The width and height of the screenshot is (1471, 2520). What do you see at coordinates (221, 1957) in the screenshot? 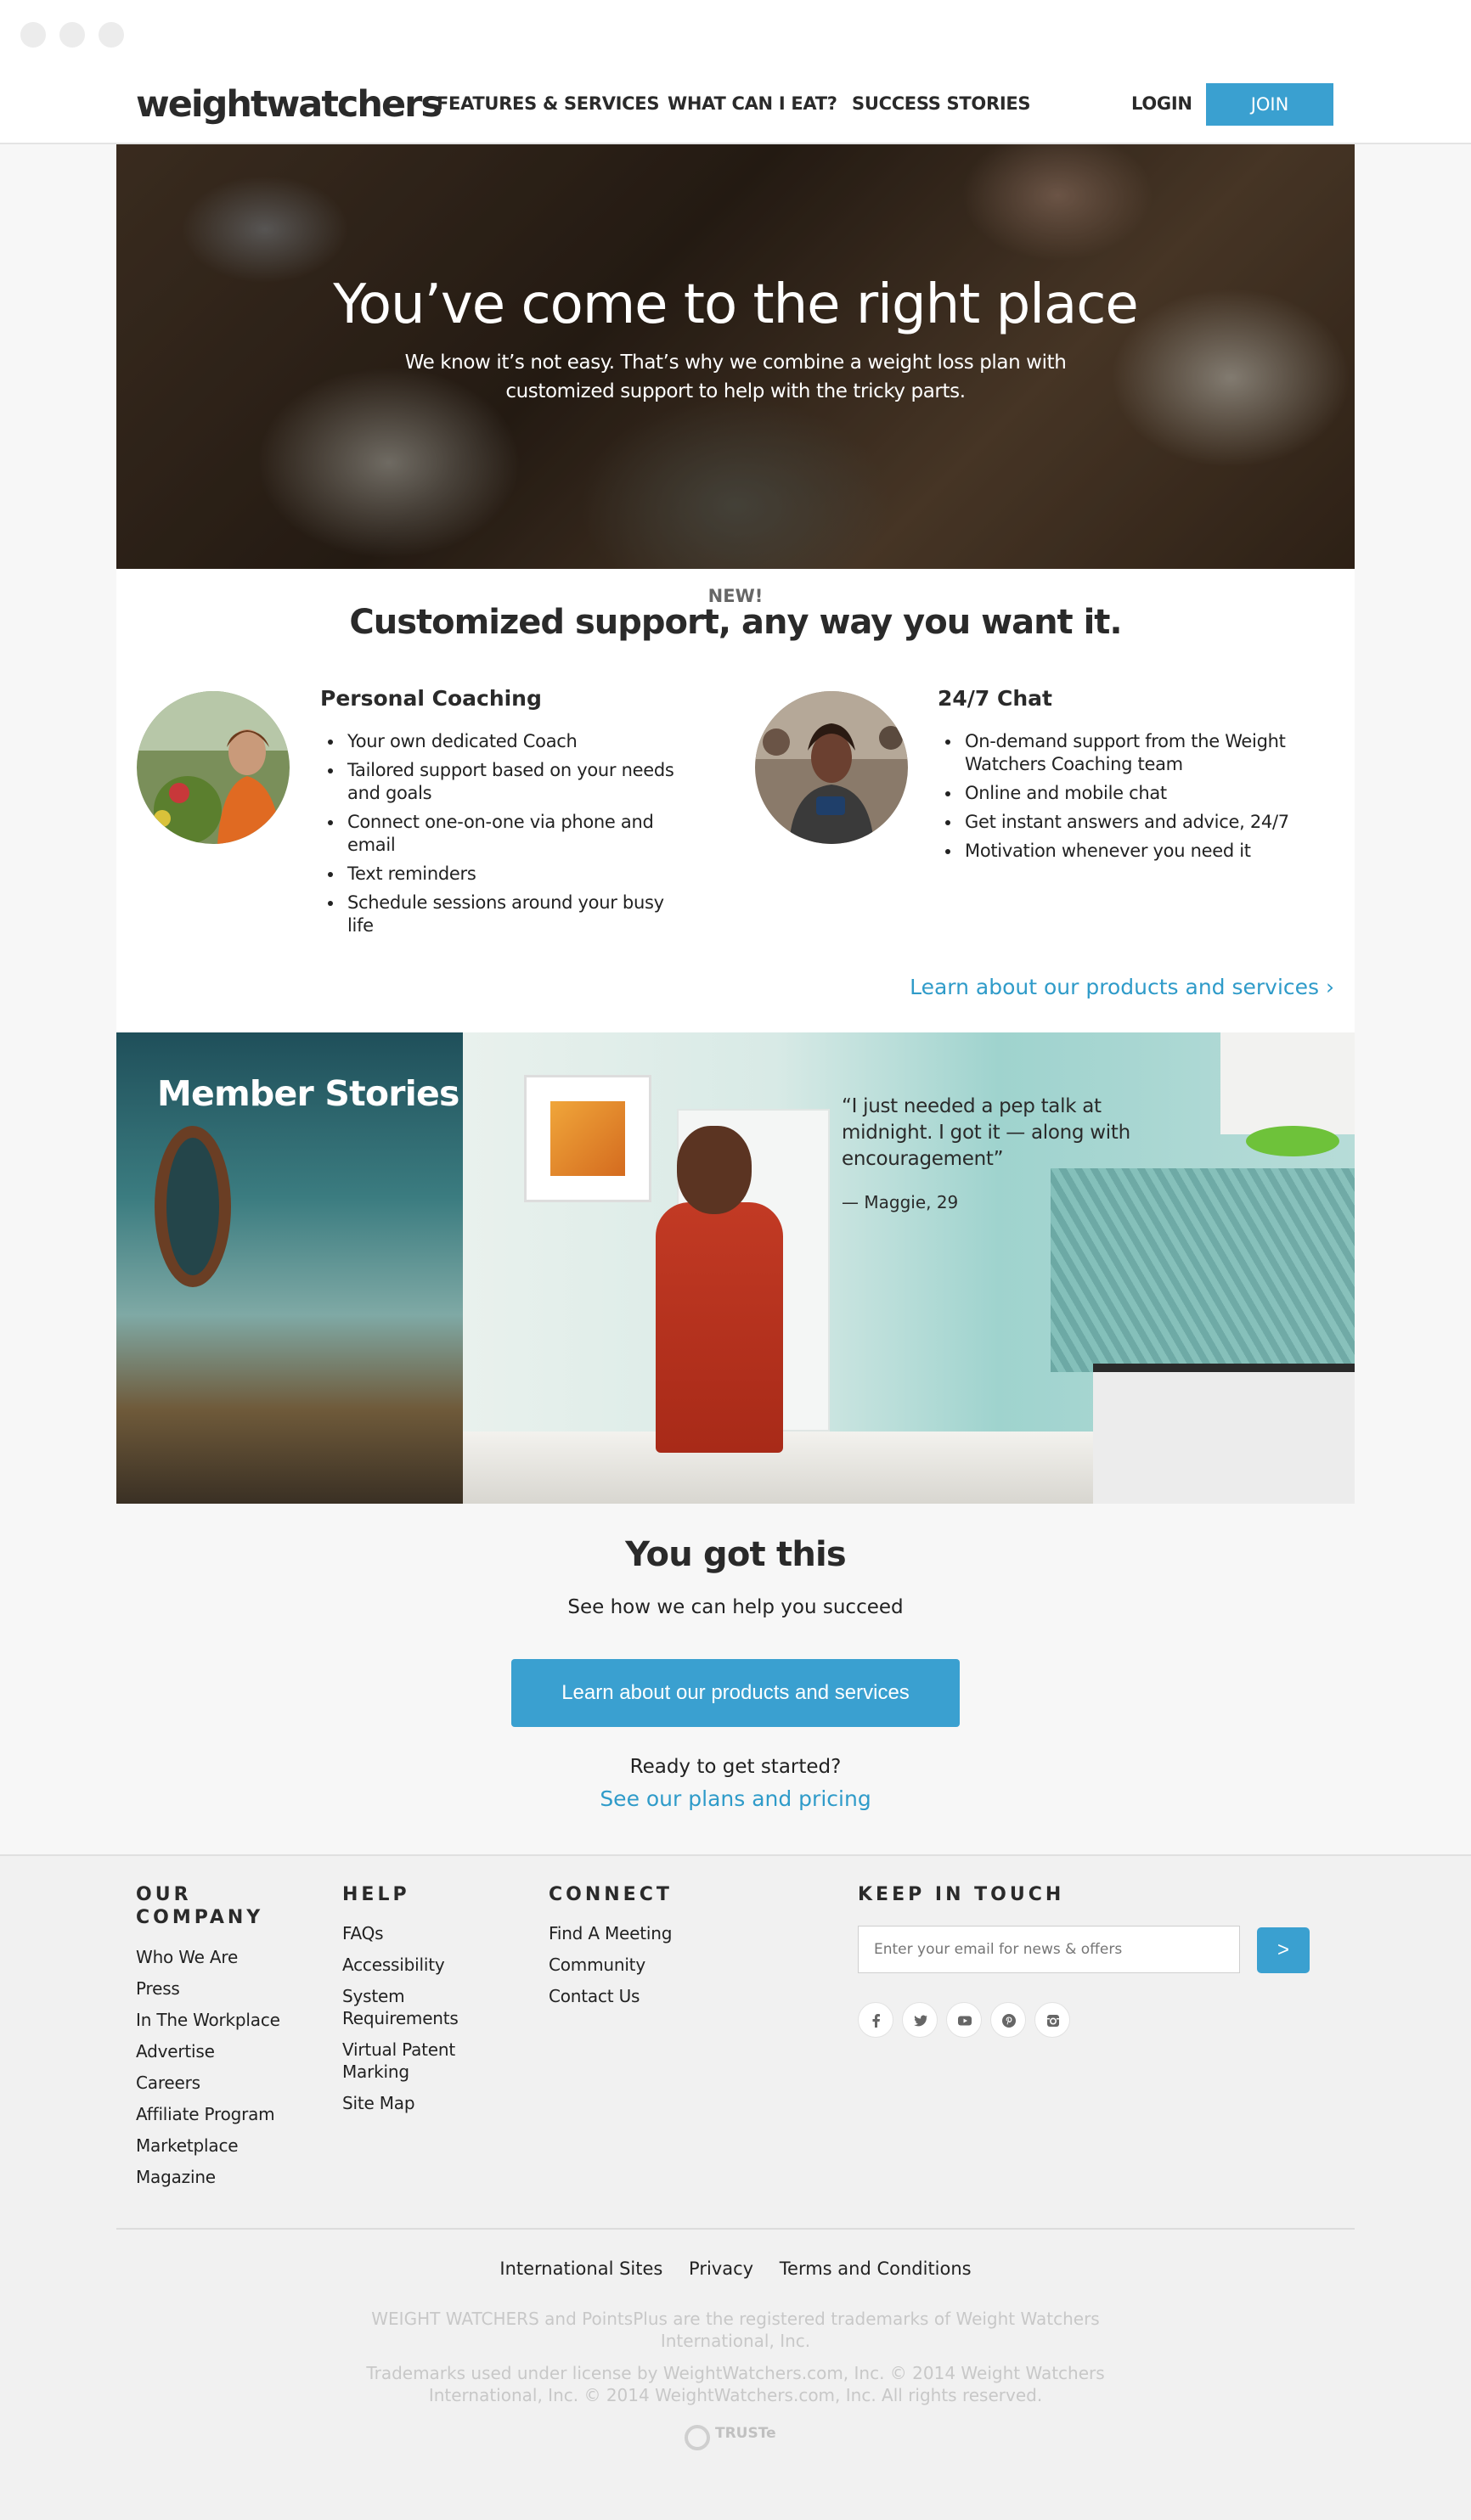
I see `footer-link: Who We Are` at bounding box center [221, 1957].